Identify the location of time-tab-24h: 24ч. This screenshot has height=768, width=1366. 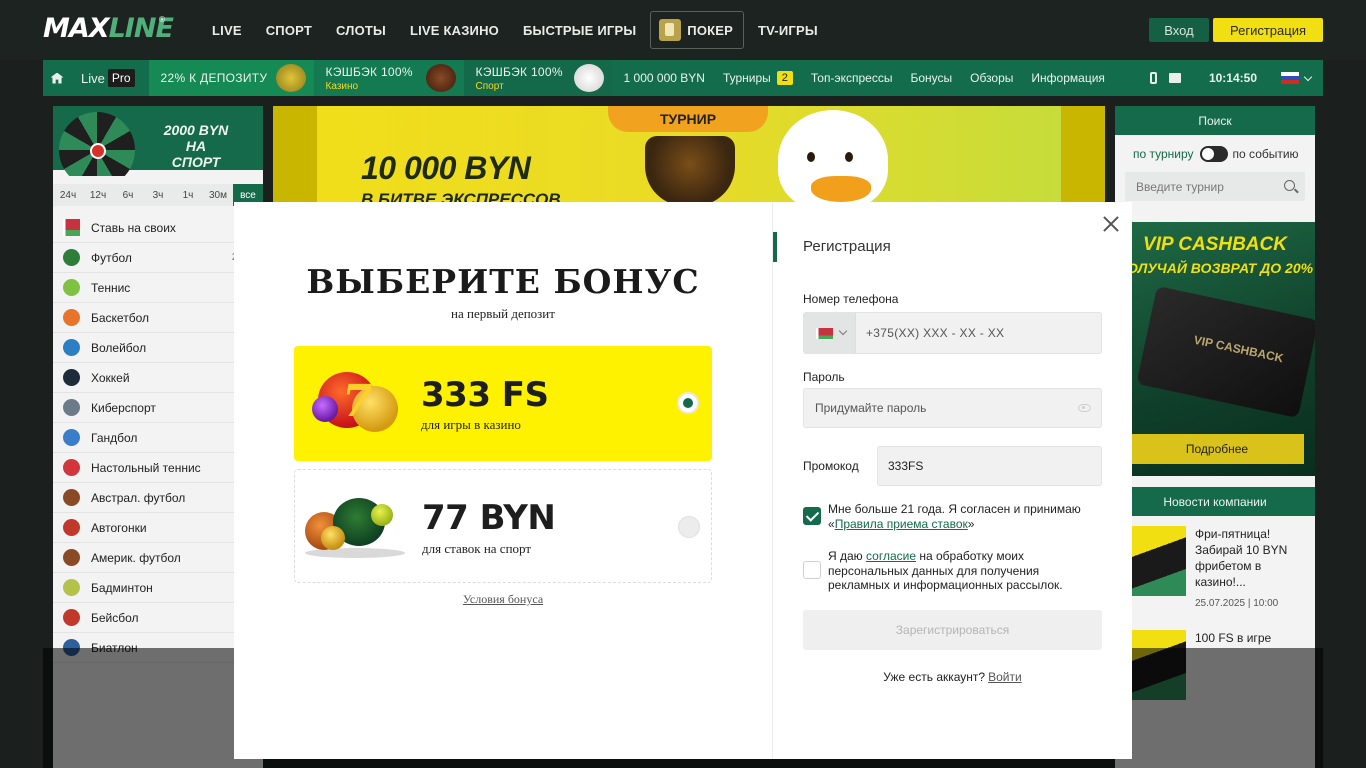
(68, 195).